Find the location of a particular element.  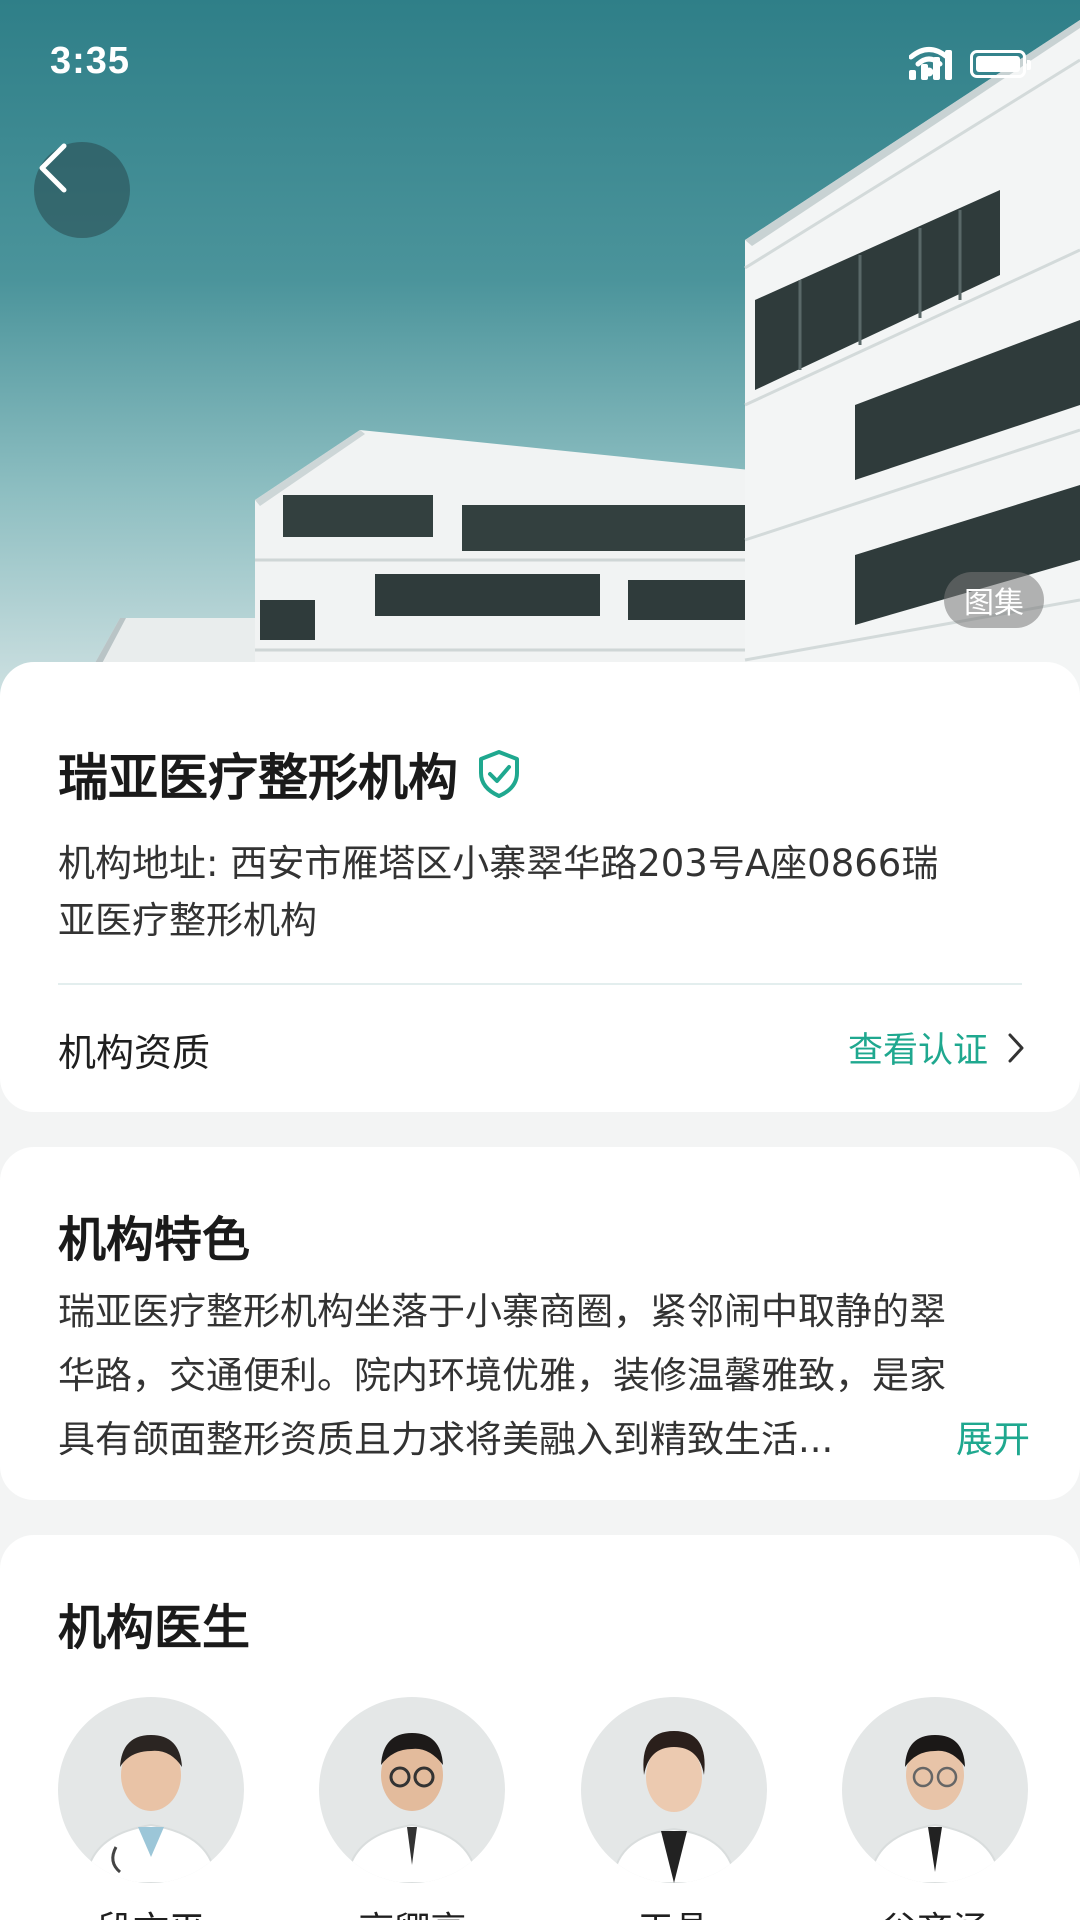

institution-title-row: 瑞亚医疗整形机构 is located at coordinates (290, 774).